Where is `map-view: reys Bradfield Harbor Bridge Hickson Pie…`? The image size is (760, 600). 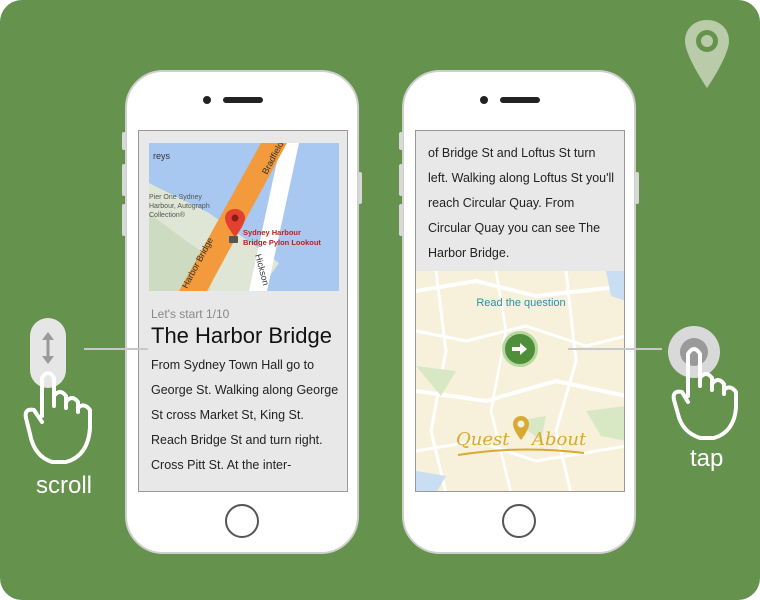
map-view: reys Bradfield Harbor Bridge Hickson Pie… is located at coordinates (244, 217).